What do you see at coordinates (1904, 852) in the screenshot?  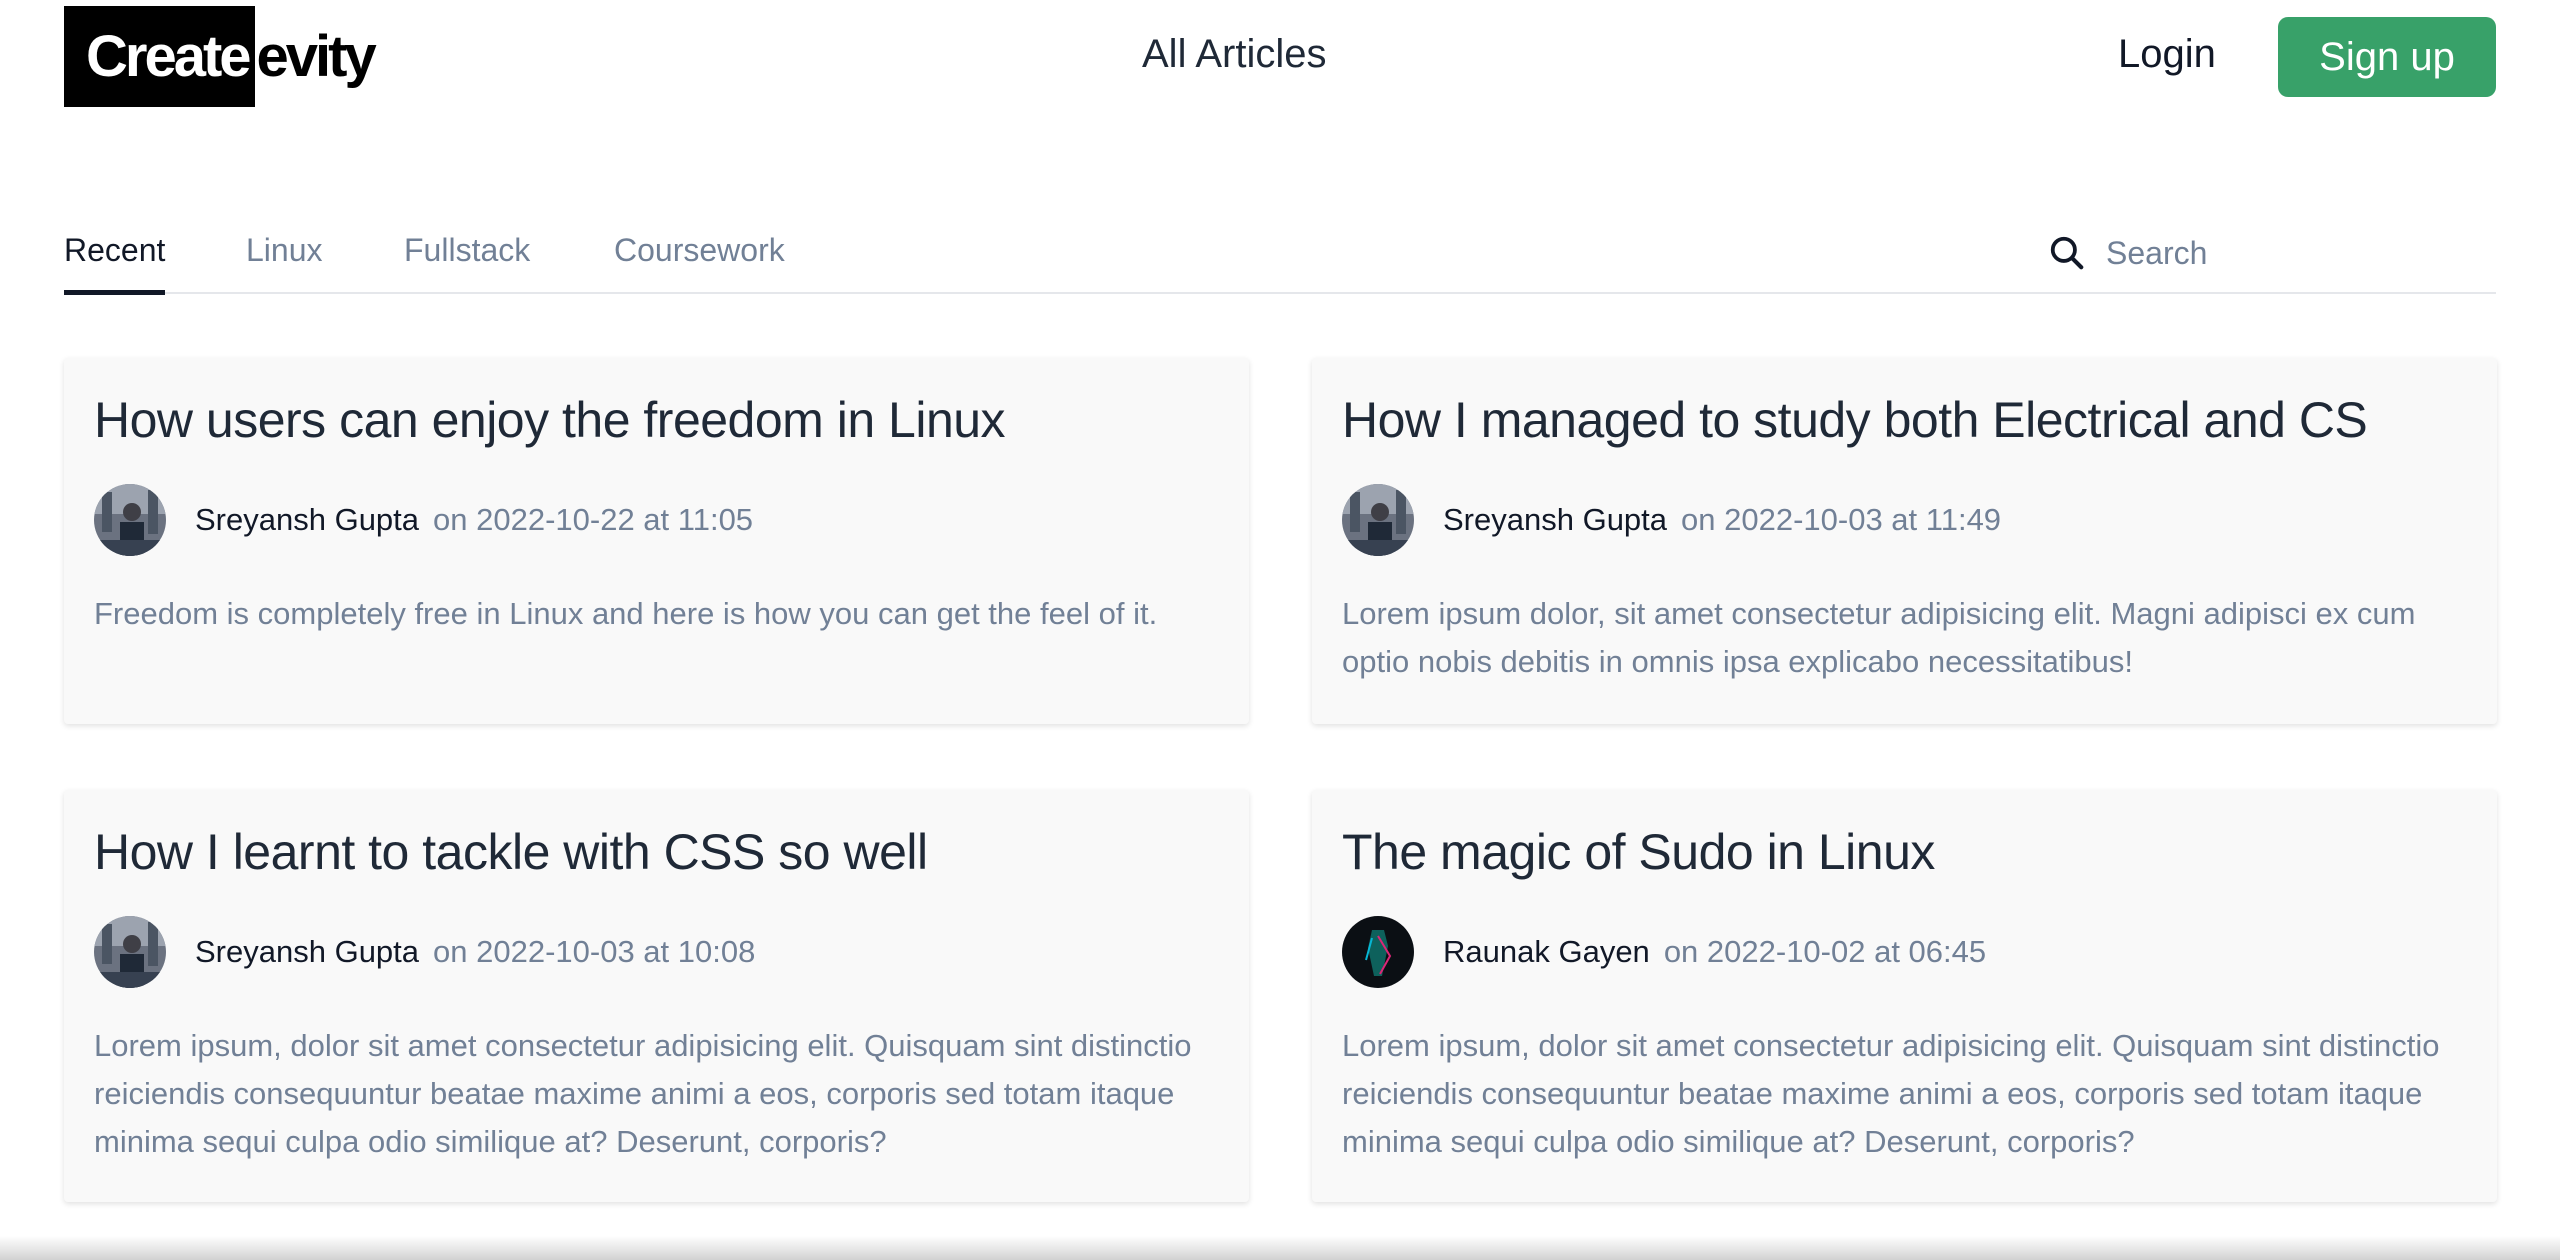 I see `article-title: The magic of Sudo in Linux` at bounding box center [1904, 852].